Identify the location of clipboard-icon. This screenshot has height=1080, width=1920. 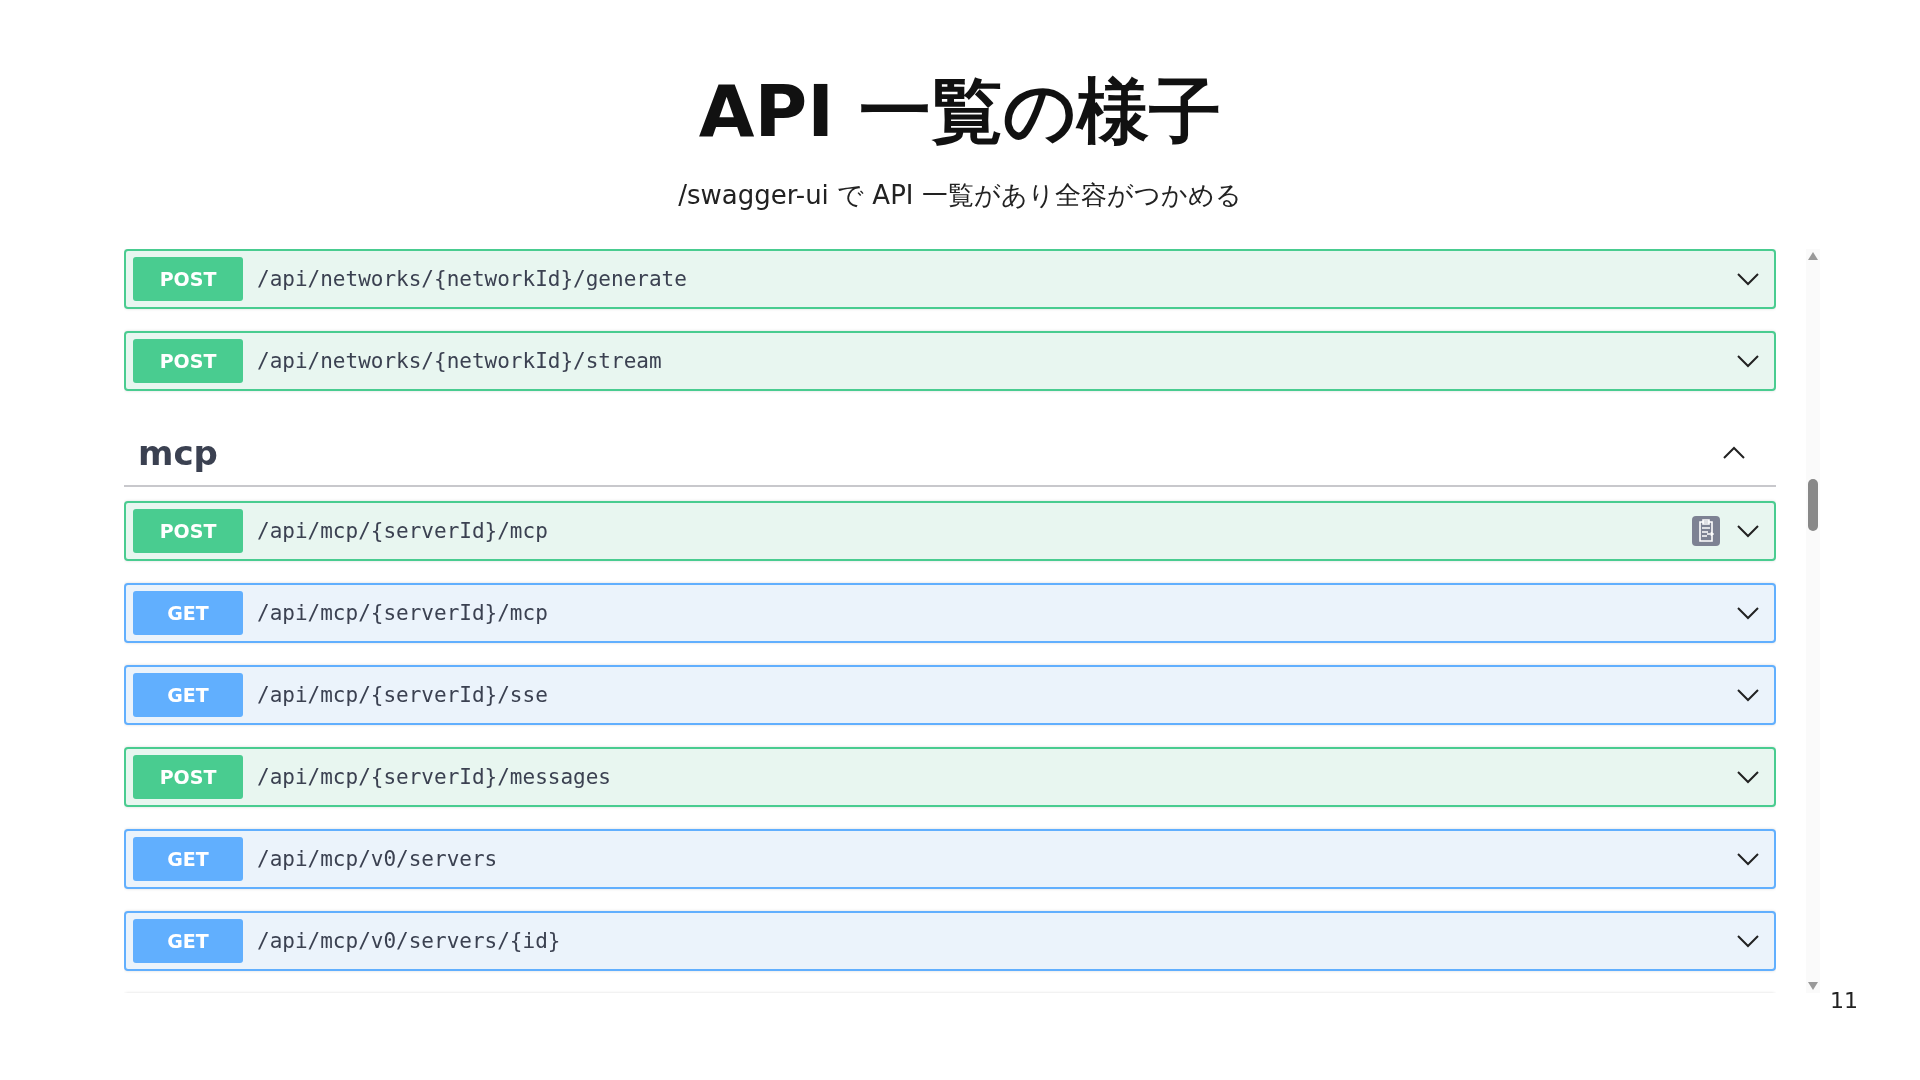
(1706, 531).